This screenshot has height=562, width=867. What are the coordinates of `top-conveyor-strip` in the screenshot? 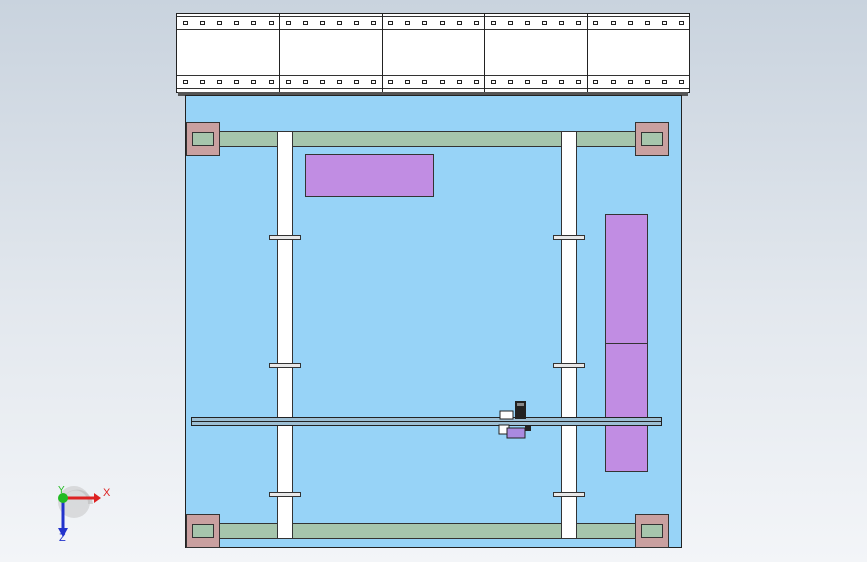 It's located at (433, 53).